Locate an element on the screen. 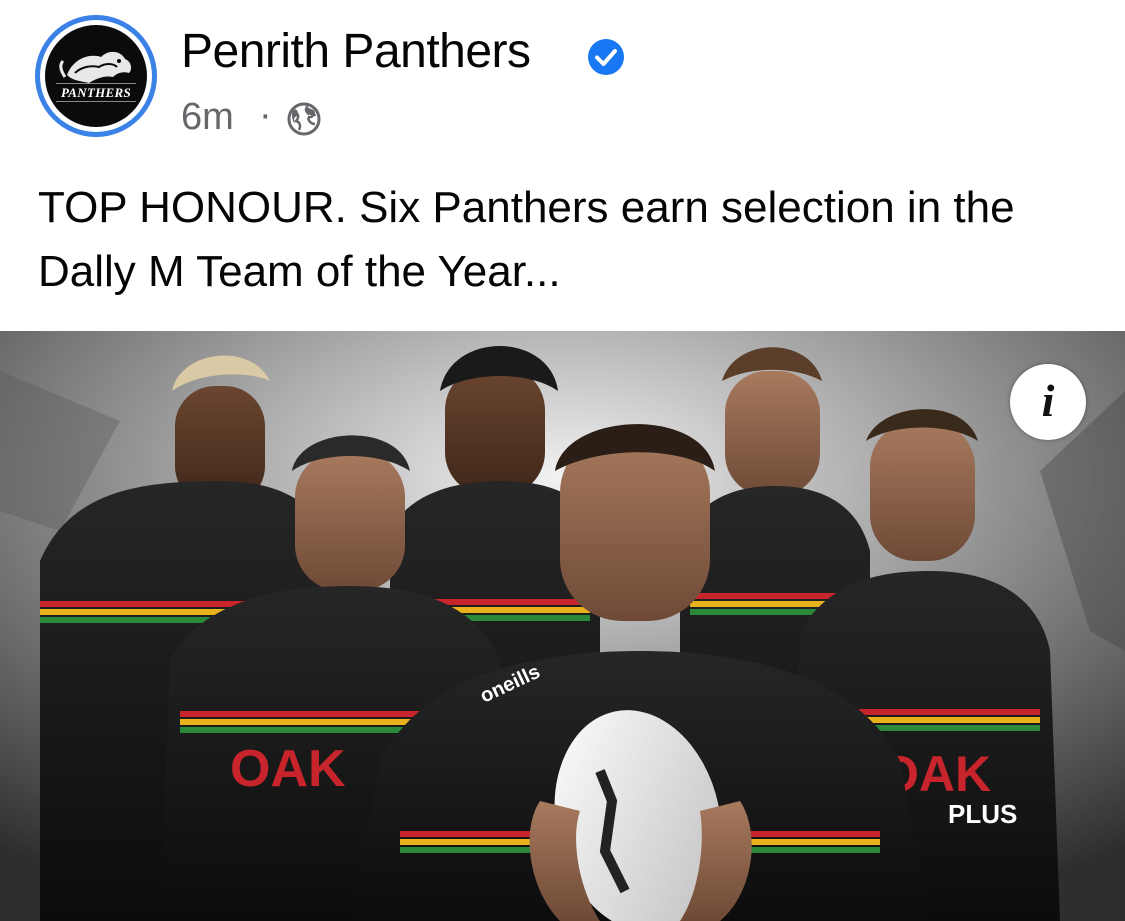 The width and height of the screenshot is (1125, 921). globe-icon is located at coordinates (304, 119).